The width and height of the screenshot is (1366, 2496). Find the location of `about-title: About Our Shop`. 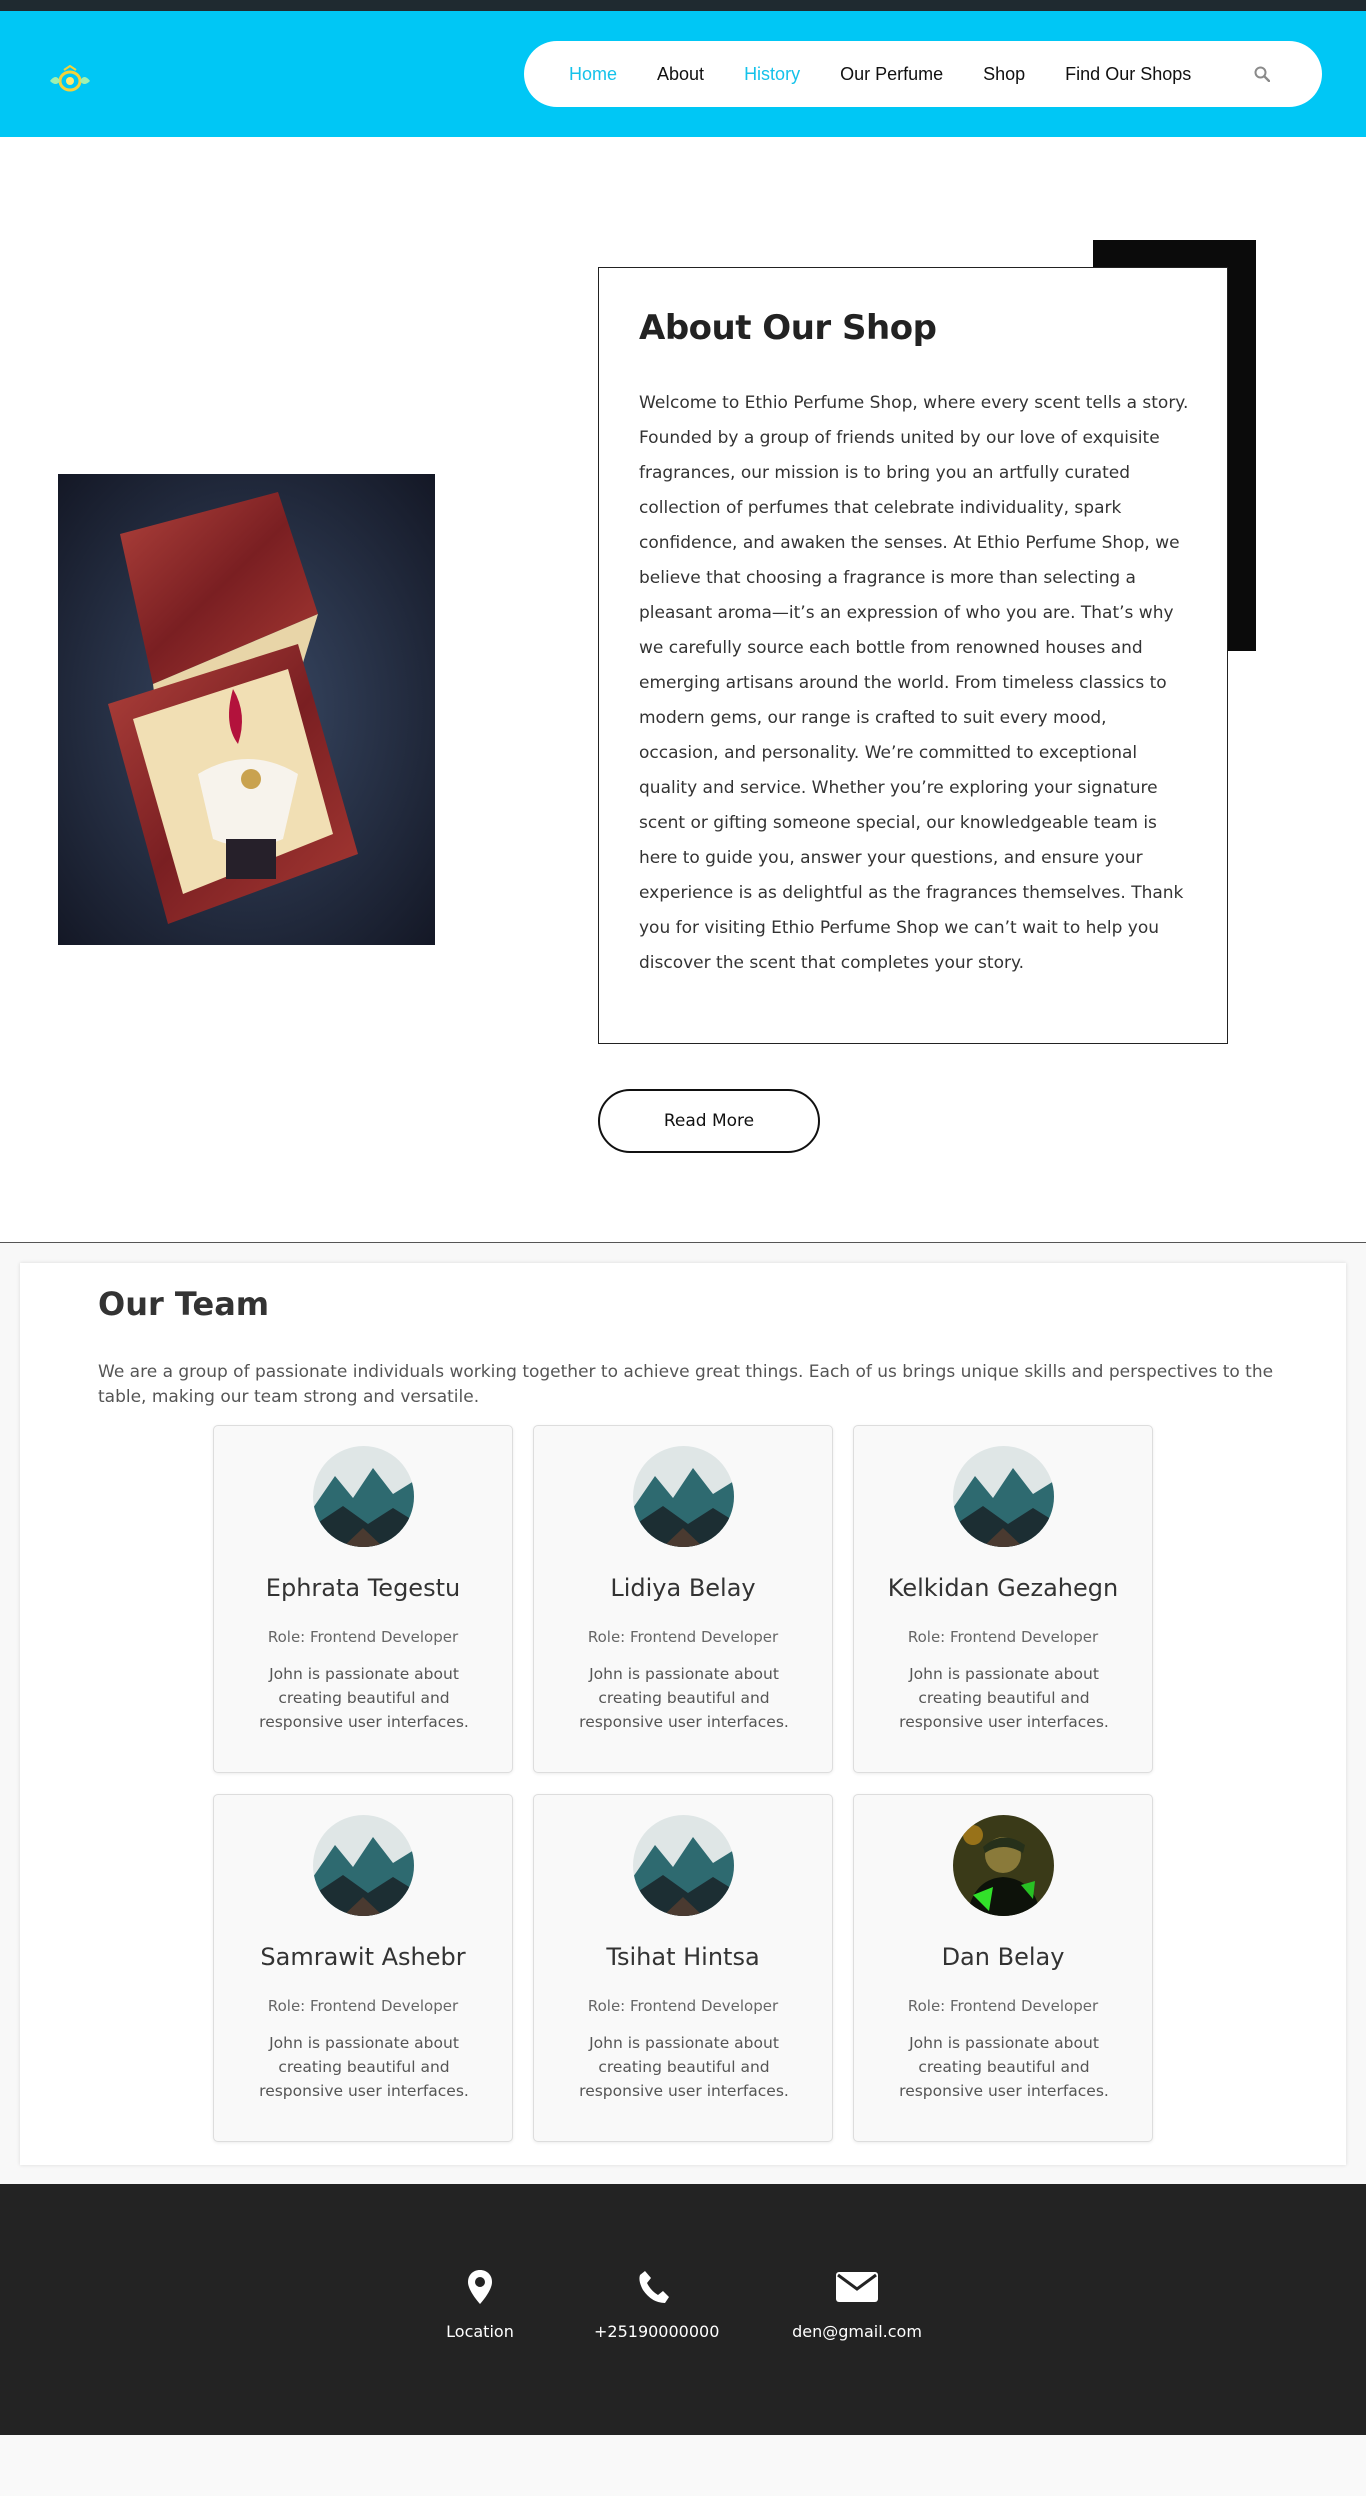

about-title: About Our Shop is located at coordinates (788, 328).